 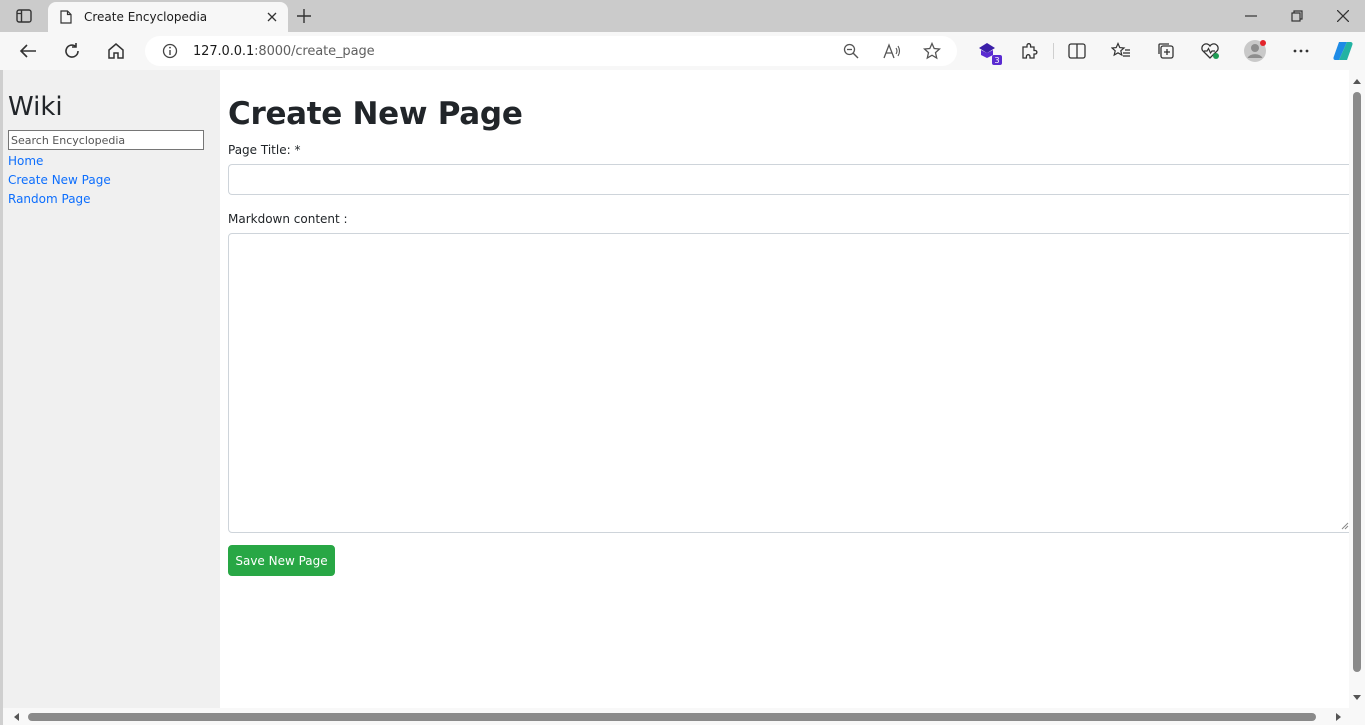 What do you see at coordinates (111, 389) in the screenshot?
I see `sidebar: Wiki Home Create New Page Random Page` at bounding box center [111, 389].